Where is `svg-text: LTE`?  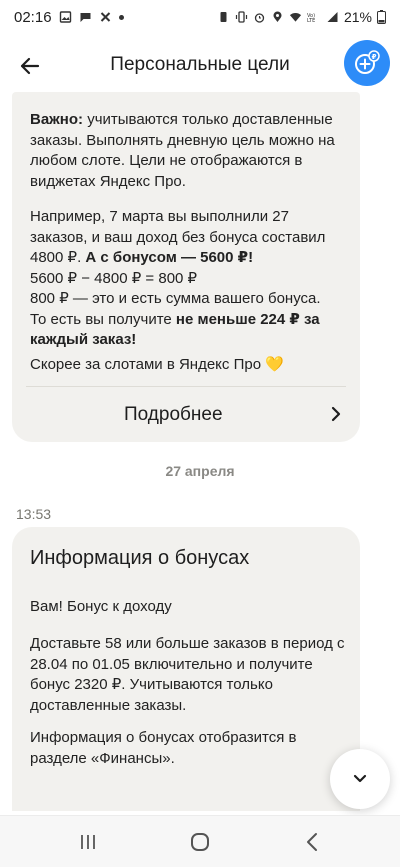 svg-text: LTE is located at coordinates (311, 20).